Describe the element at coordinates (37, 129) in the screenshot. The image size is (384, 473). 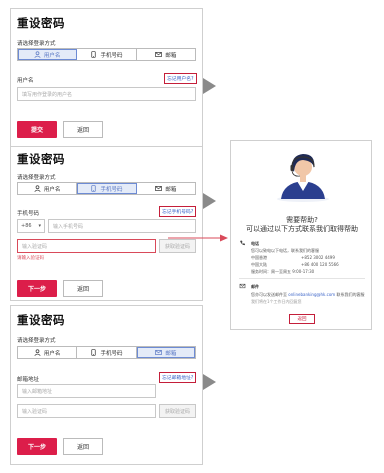
I see `submit-button: 提交` at that location.